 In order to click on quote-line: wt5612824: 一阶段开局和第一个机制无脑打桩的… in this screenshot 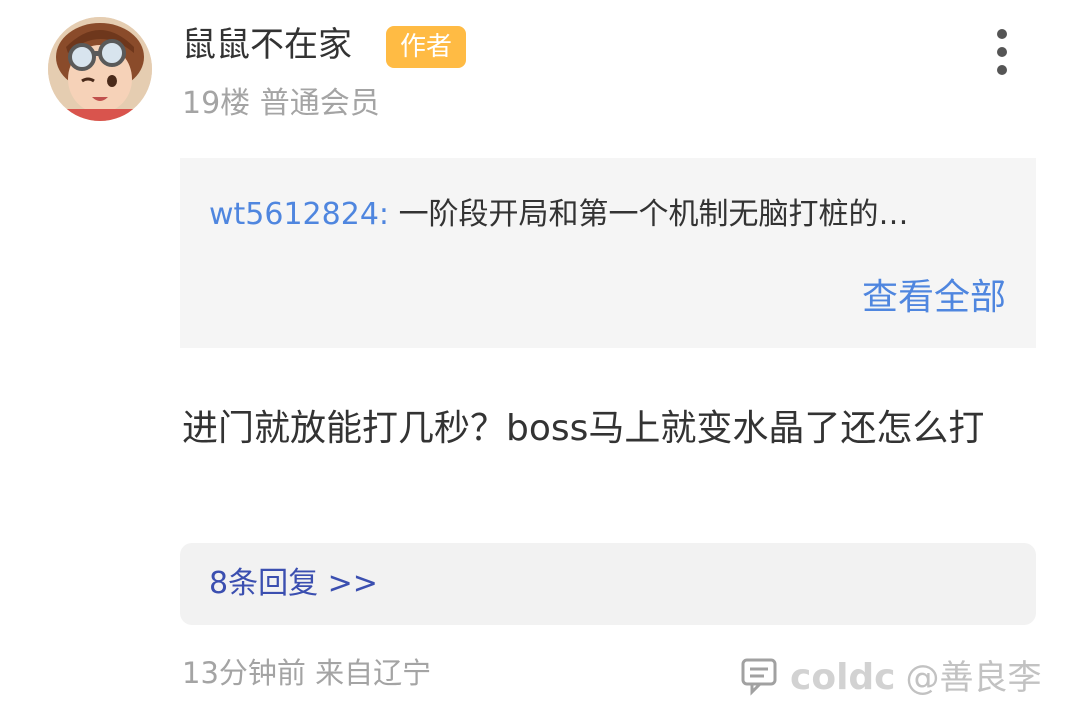, I will do `click(559, 215)`.